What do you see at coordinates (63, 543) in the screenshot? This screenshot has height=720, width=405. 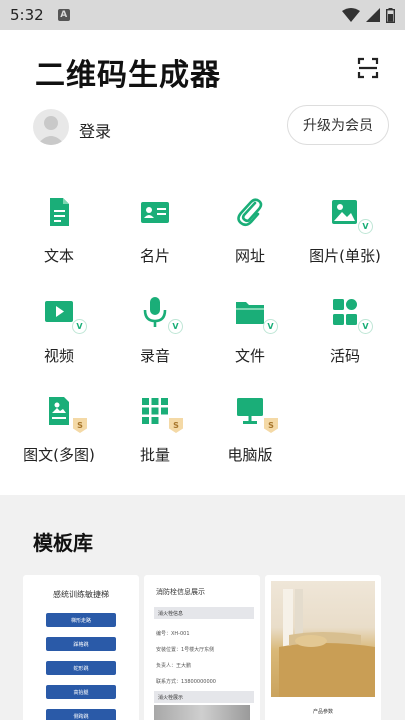 I see `template-library-title: 模板库` at bounding box center [63, 543].